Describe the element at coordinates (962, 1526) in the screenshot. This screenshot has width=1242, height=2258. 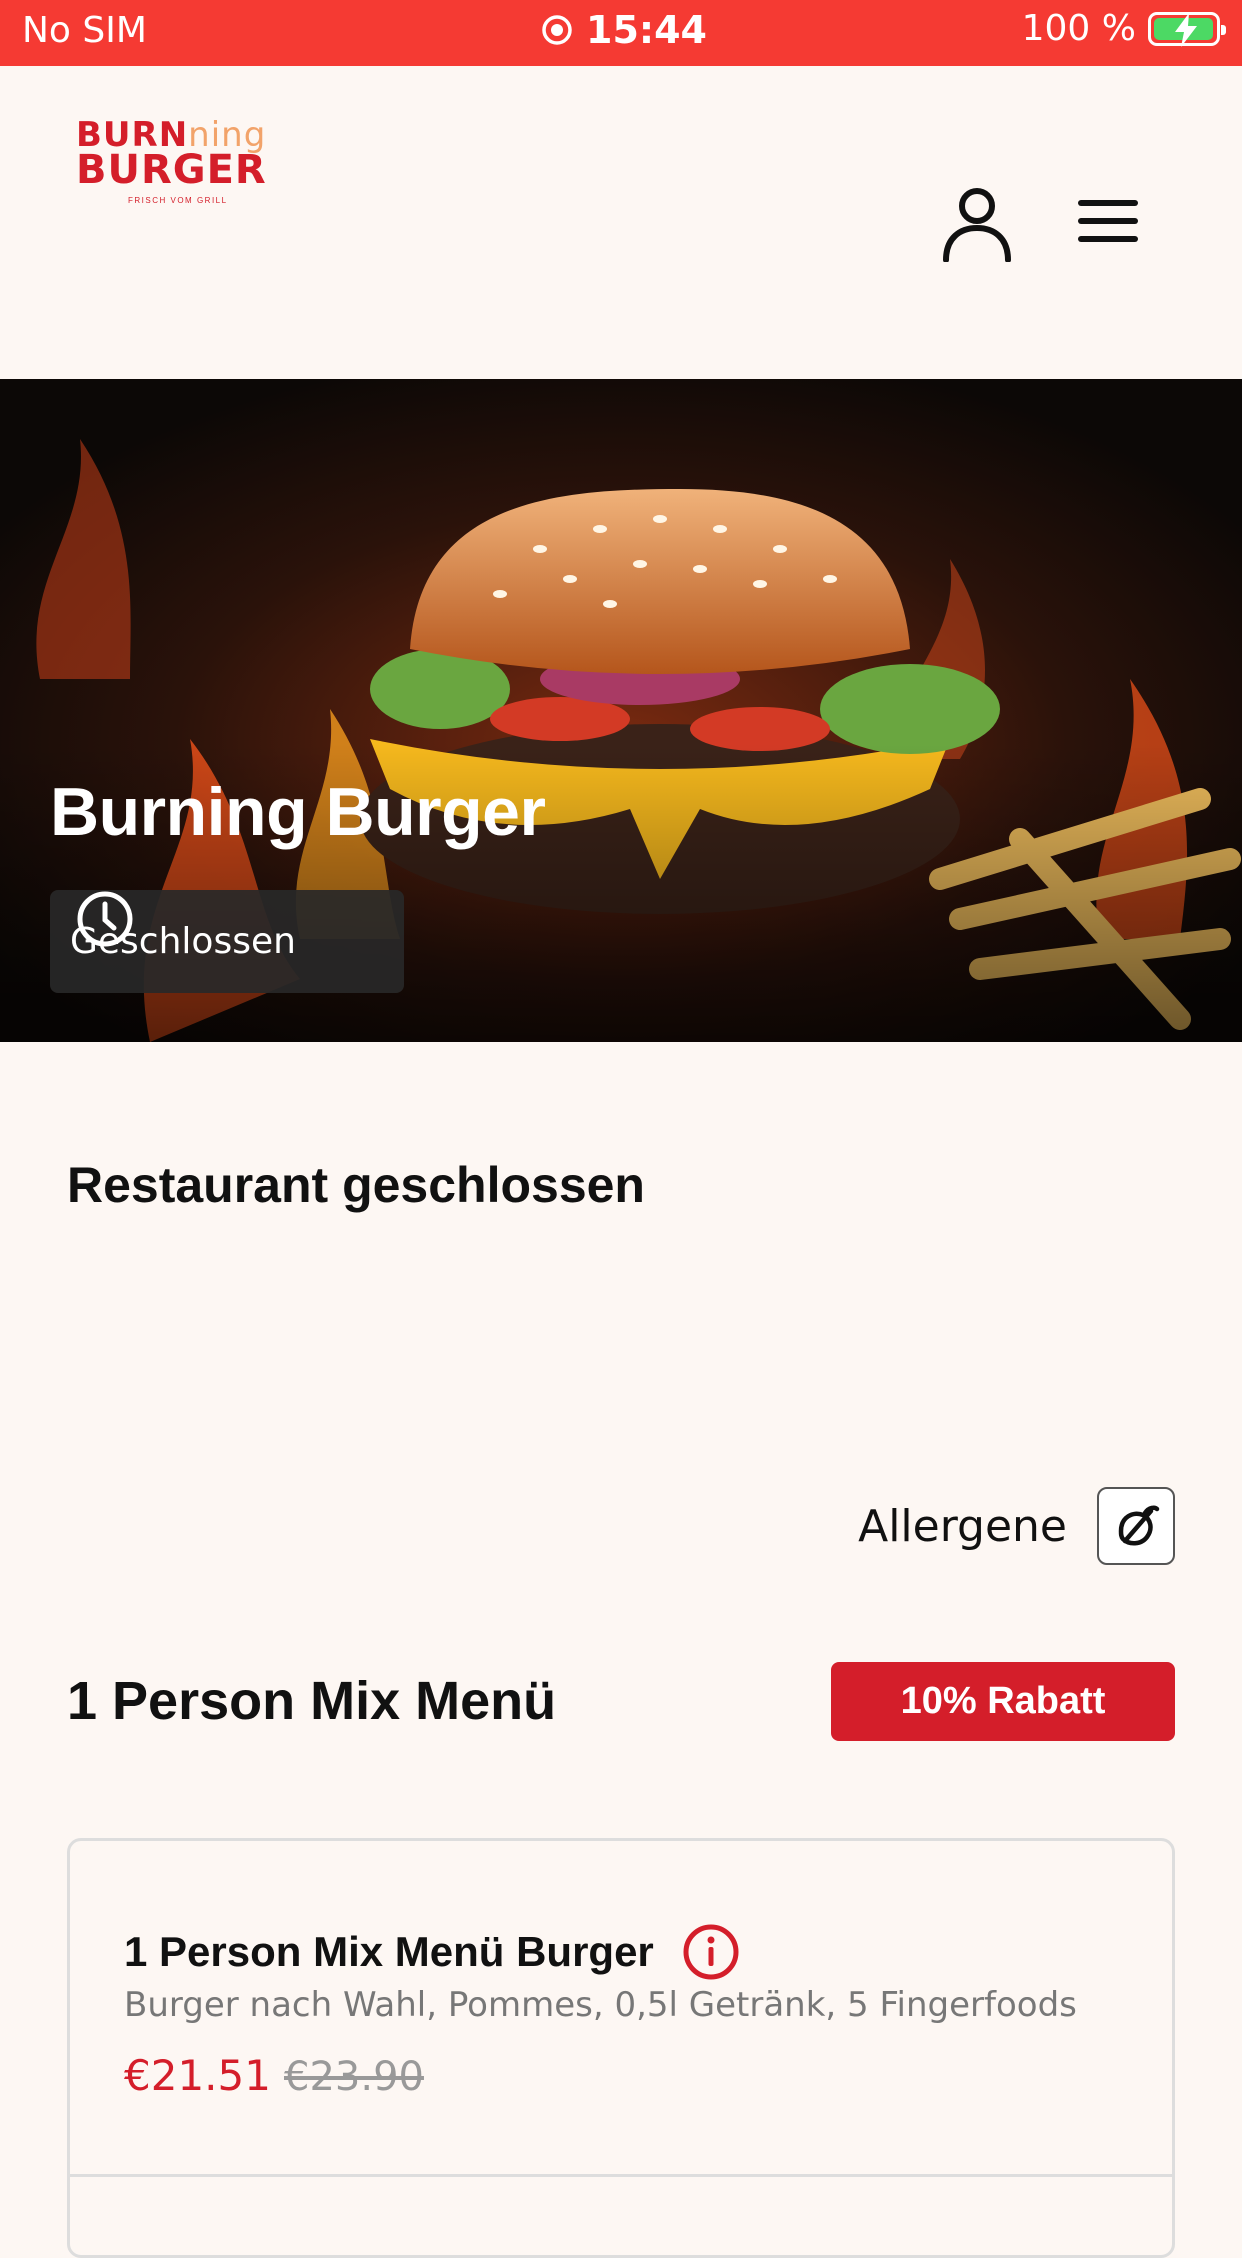
I see `allergen-label: Allergene` at that location.